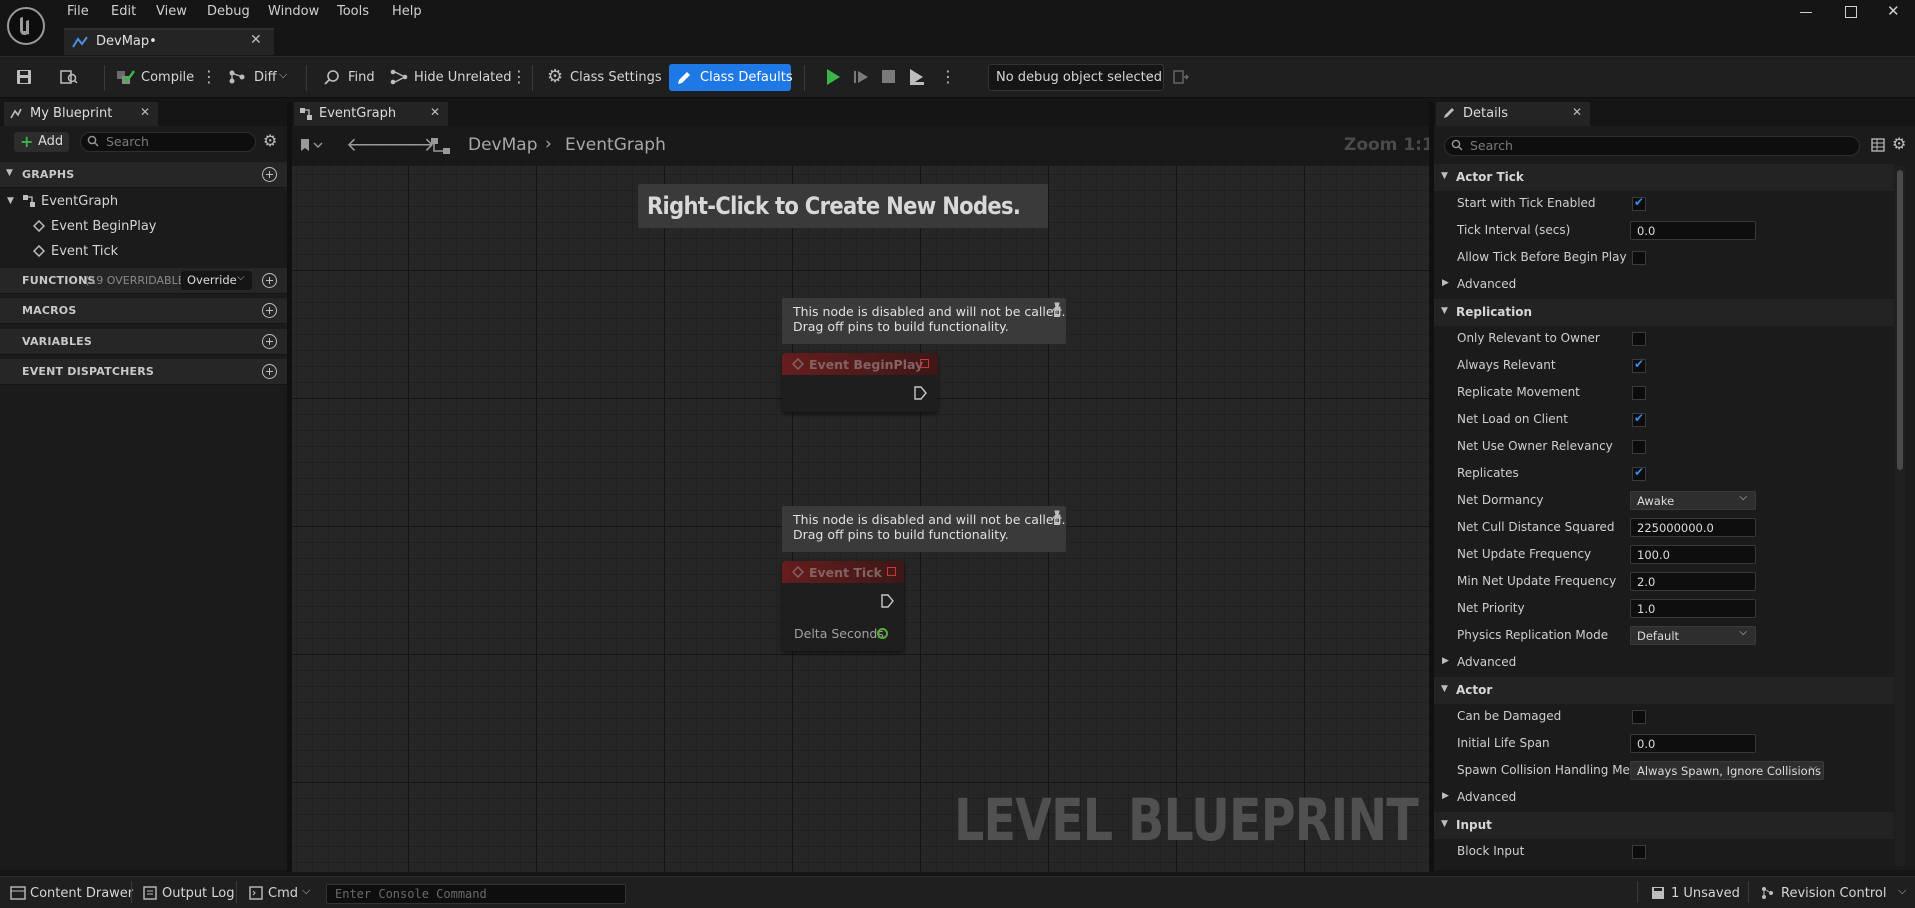 The height and width of the screenshot is (908, 1915). Describe the element at coordinates (198, 893) in the screenshot. I see `output-log-button: Output Log` at that location.